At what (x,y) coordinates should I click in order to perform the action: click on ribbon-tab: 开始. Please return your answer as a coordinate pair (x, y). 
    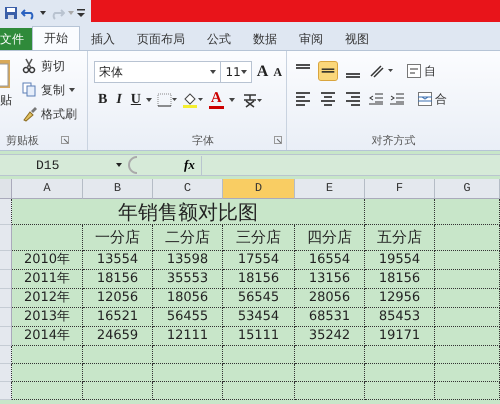
    Looking at the image, I should click on (56, 38).